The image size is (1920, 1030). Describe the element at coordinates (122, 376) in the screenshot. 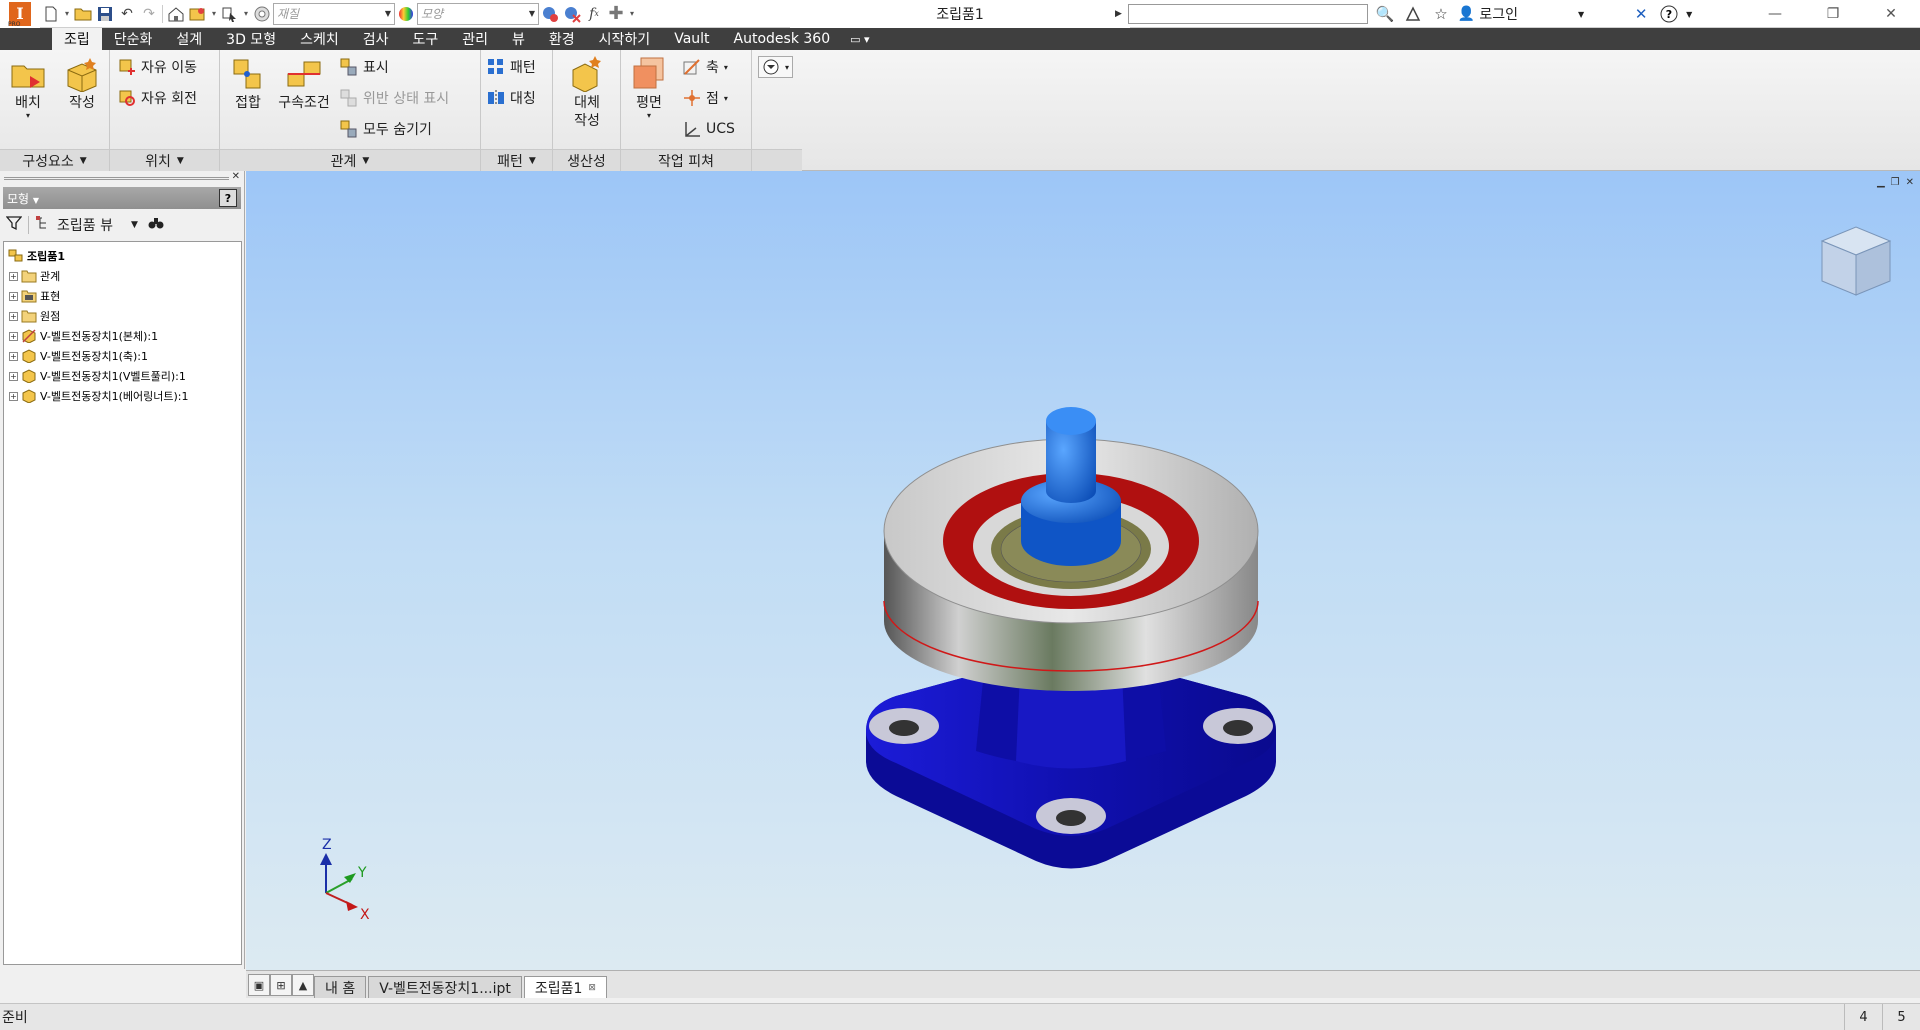

I see `tree-item-pulley: + V-벨트전동장치1(V벨트풀리):1` at that location.